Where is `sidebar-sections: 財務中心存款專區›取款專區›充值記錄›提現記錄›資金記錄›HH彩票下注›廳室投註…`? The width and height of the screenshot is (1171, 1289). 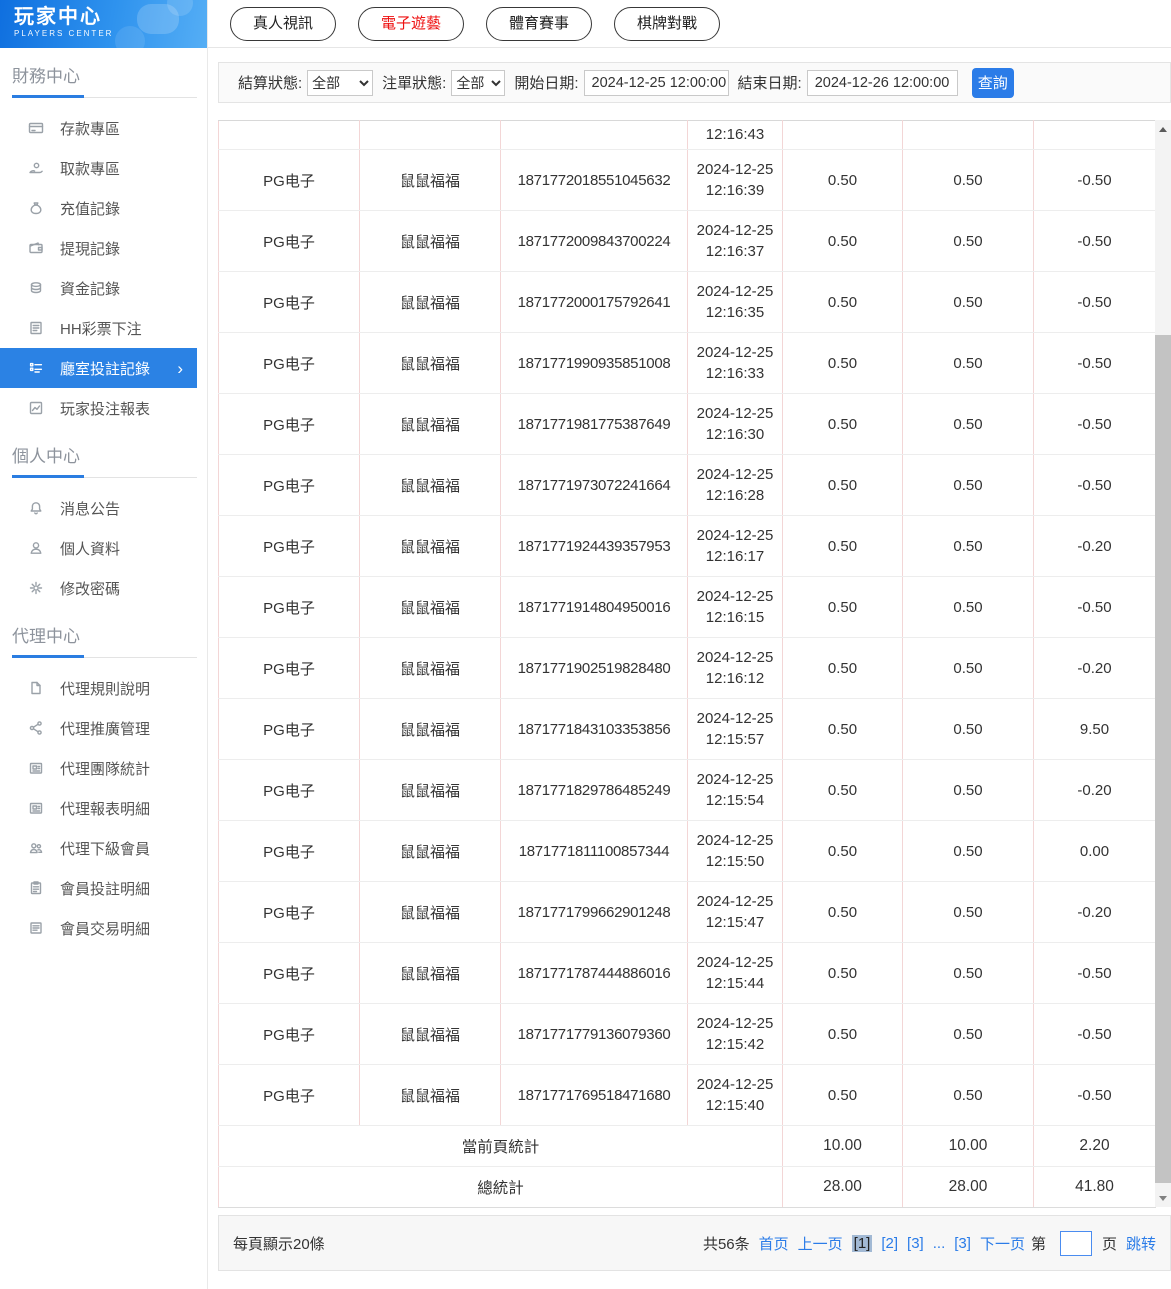
sidebar-sections: 財務中心存款專區›取款專區›充值記錄›提現記錄›資金記錄›HH彩票下注›廳室投註… is located at coordinates (103, 505).